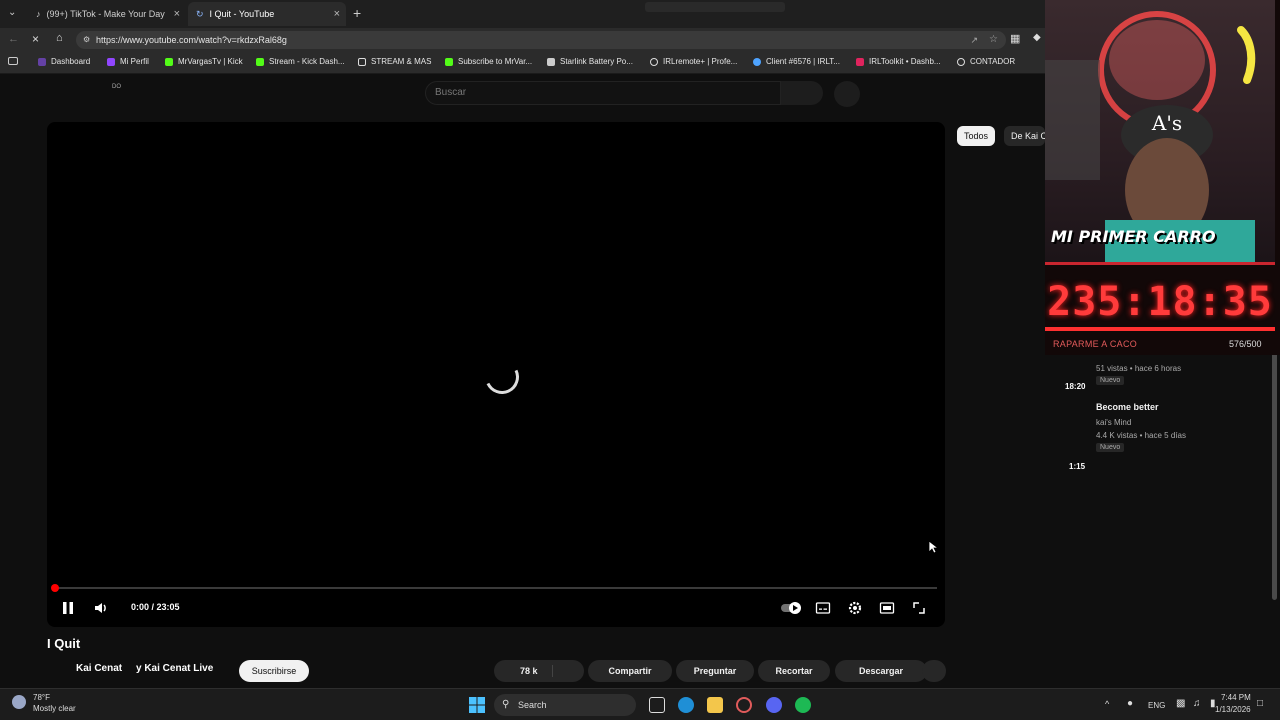  Describe the element at coordinates (823, 608) in the screenshot. I see `subtitles-icon` at that location.